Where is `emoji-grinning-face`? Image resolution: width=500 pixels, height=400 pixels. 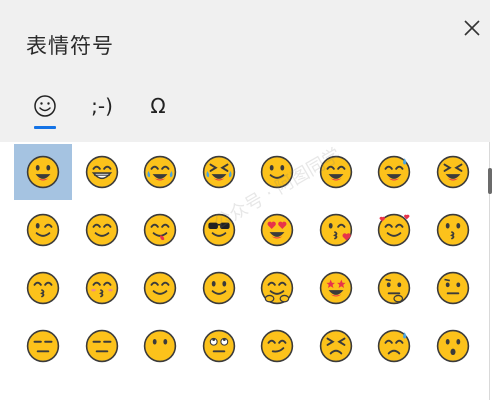 emoji-grinning-face is located at coordinates (43, 172).